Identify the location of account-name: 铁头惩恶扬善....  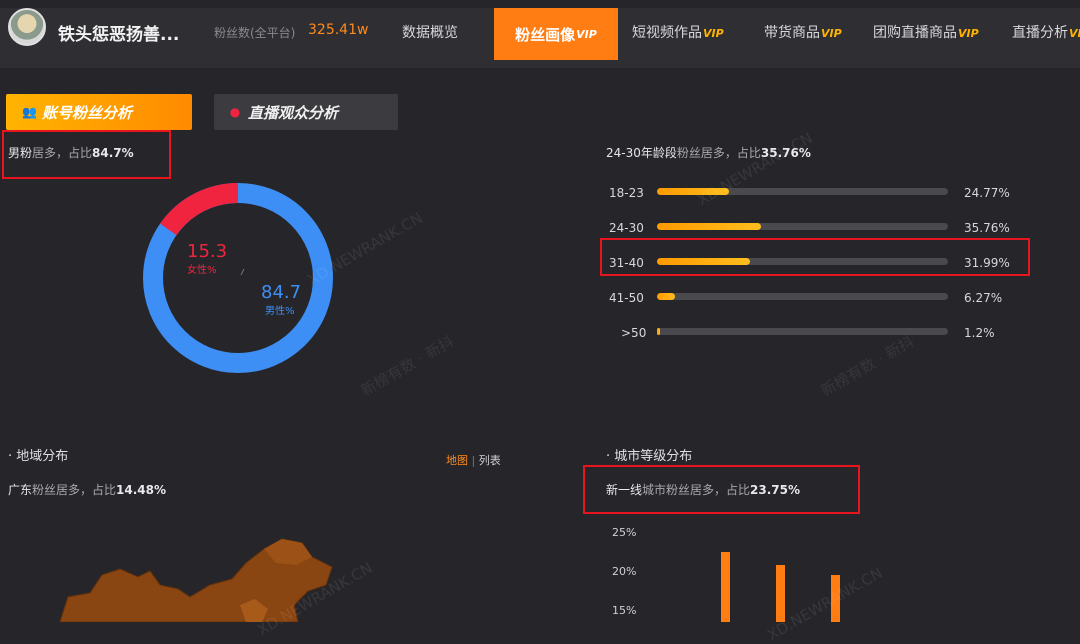
(119, 35).